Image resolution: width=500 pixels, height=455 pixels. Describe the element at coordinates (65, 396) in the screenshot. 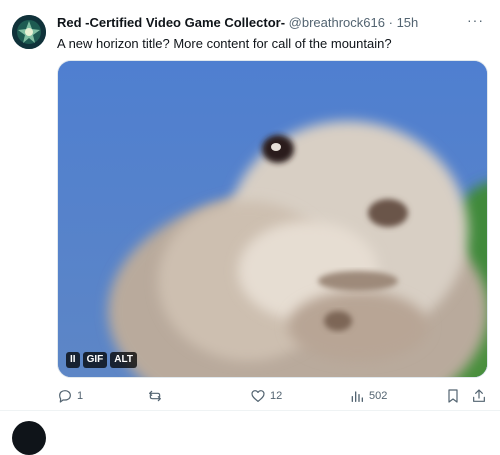

I see `reply-icon` at that location.